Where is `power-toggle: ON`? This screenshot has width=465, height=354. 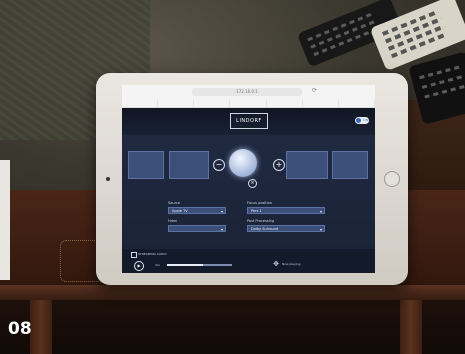
power-toggle: ON is located at coordinates (362, 120).